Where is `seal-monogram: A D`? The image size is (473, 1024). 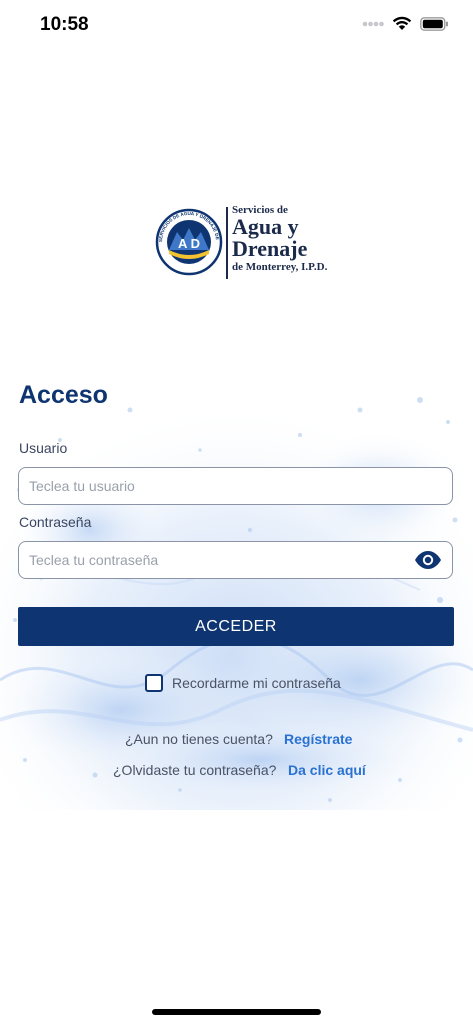
seal-monogram: A D is located at coordinates (189, 243).